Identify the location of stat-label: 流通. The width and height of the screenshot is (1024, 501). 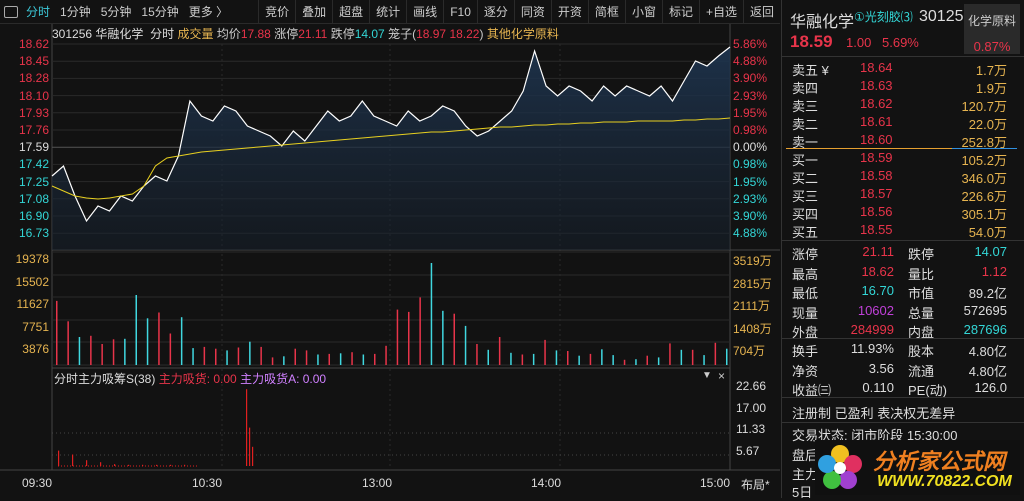
(921, 371).